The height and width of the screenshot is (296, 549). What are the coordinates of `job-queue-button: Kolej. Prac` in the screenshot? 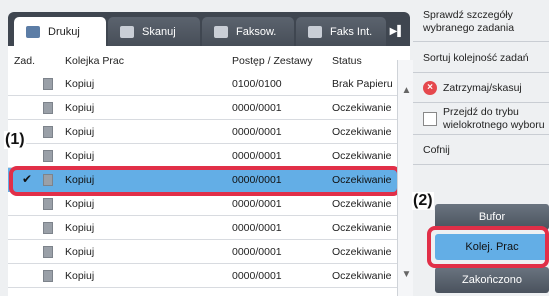 It's located at (492, 247).